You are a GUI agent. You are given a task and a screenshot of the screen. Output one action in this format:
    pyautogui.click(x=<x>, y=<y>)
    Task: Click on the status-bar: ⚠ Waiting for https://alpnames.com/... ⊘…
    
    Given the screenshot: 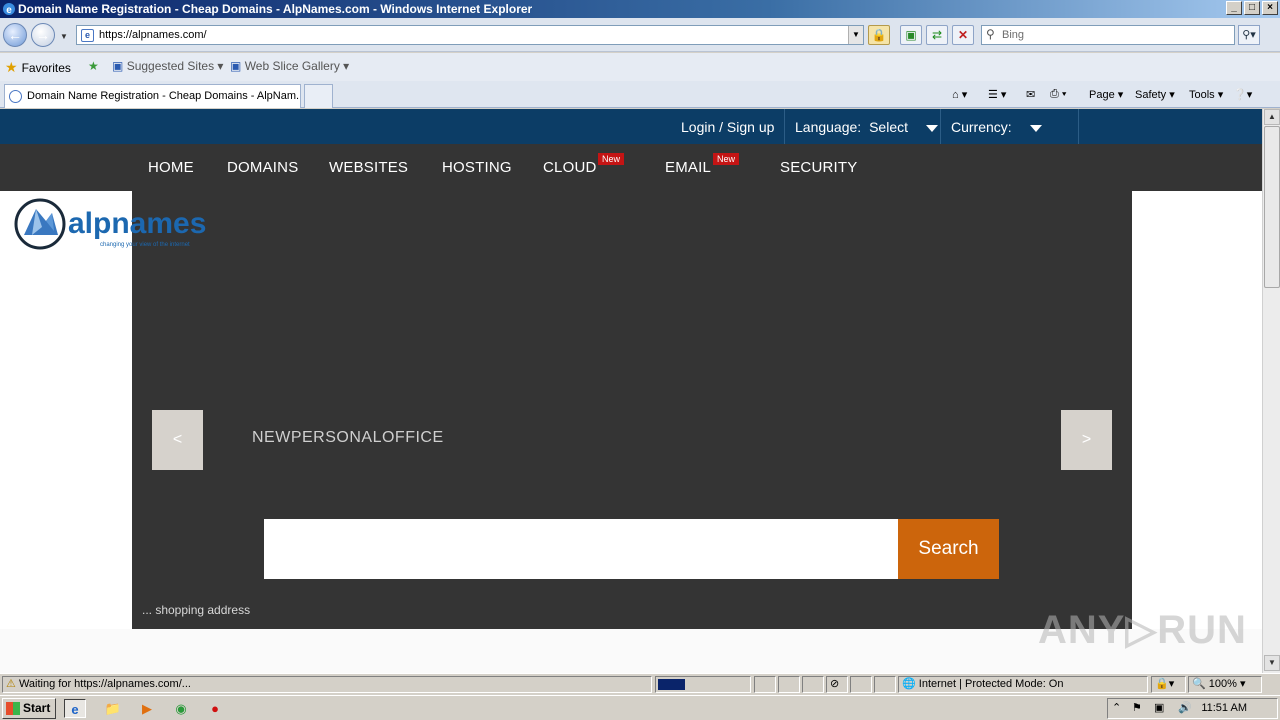 What is the action you would take?
    pyautogui.click(x=640, y=683)
    